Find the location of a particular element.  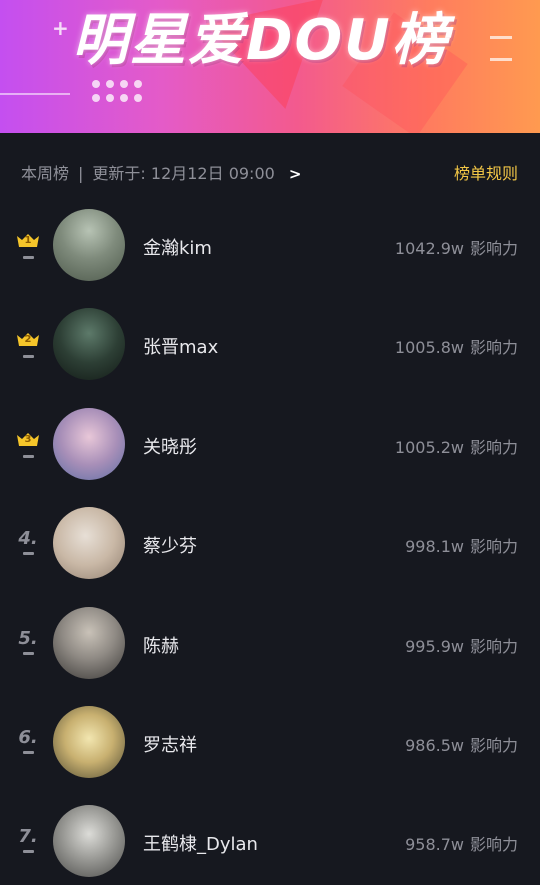

crown-icon: 2 is located at coordinates (28, 339).